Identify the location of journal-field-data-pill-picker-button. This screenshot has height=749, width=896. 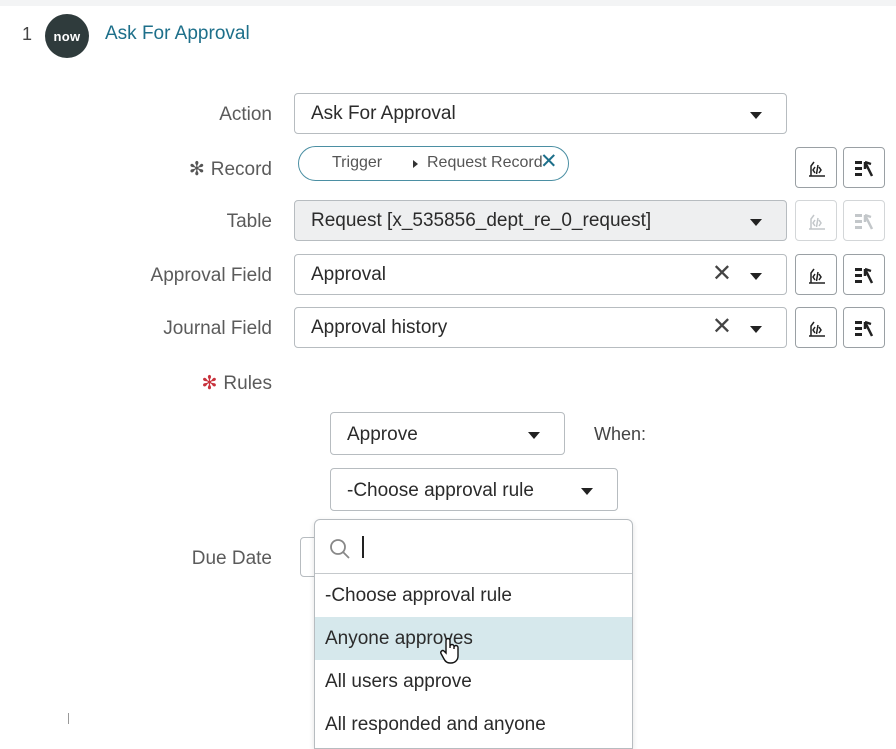
(864, 327).